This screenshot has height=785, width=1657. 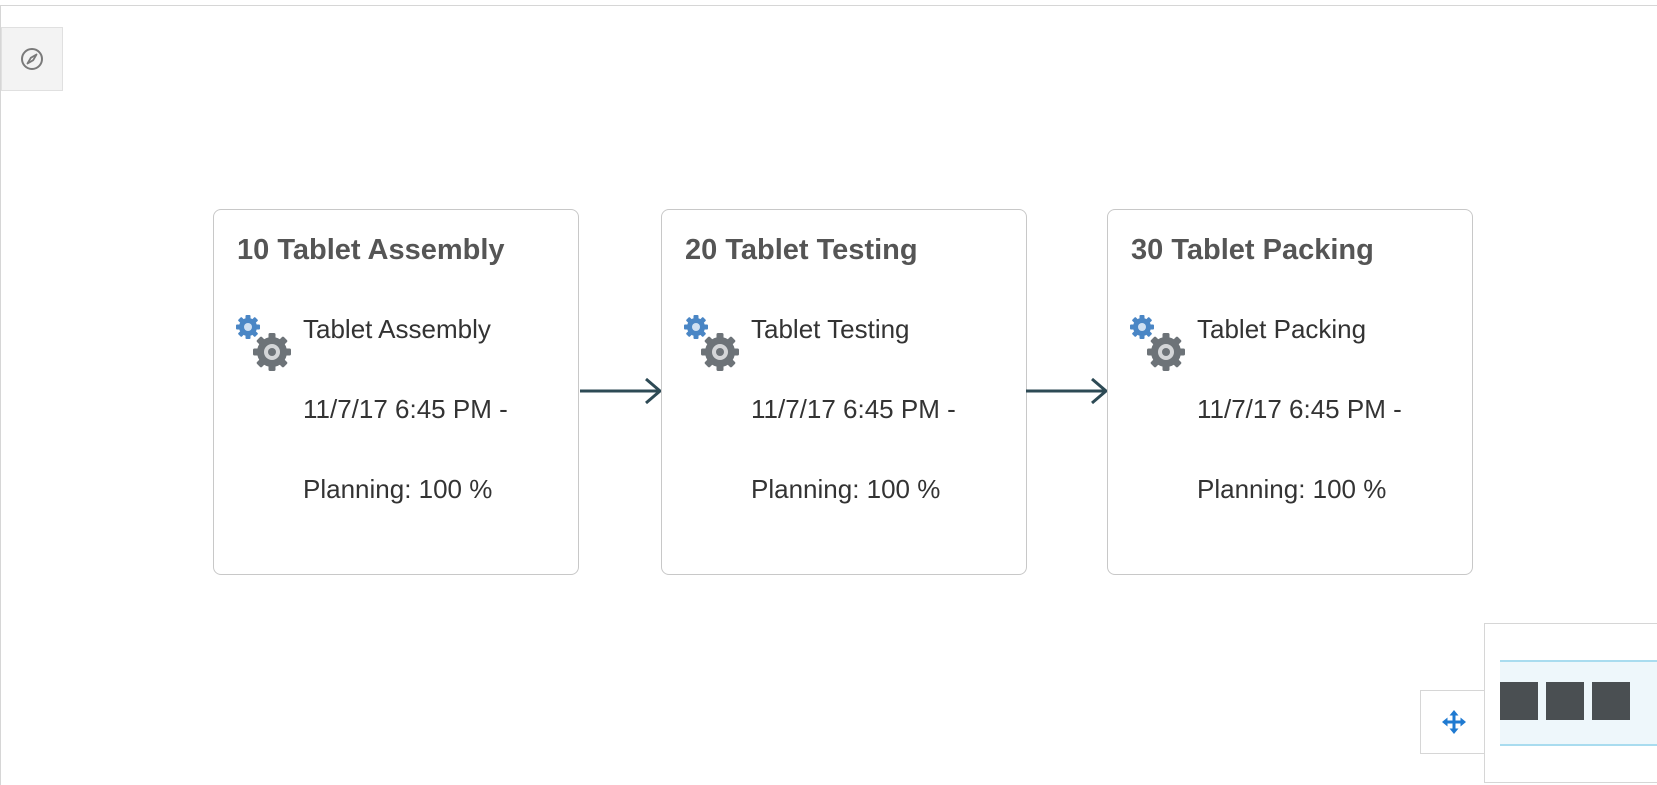 I want to click on operation-name: Tablet Testing, so click(x=830, y=329).